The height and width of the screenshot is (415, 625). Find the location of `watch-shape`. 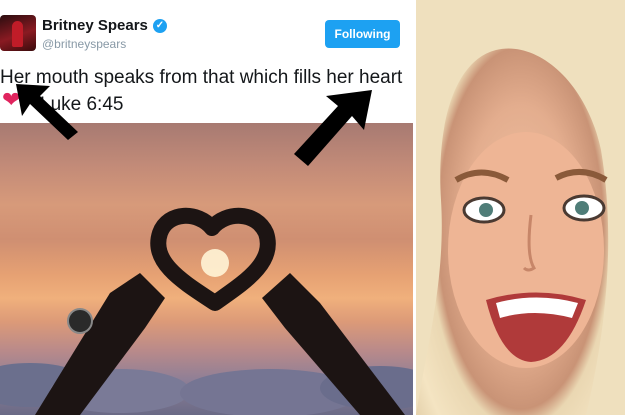

watch-shape is located at coordinates (80, 321).